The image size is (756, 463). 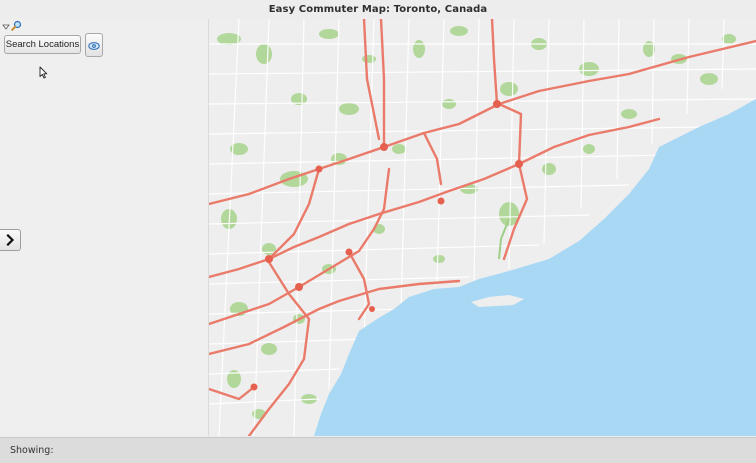 I want to click on expand-panel-button, so click(x=10, y=240).